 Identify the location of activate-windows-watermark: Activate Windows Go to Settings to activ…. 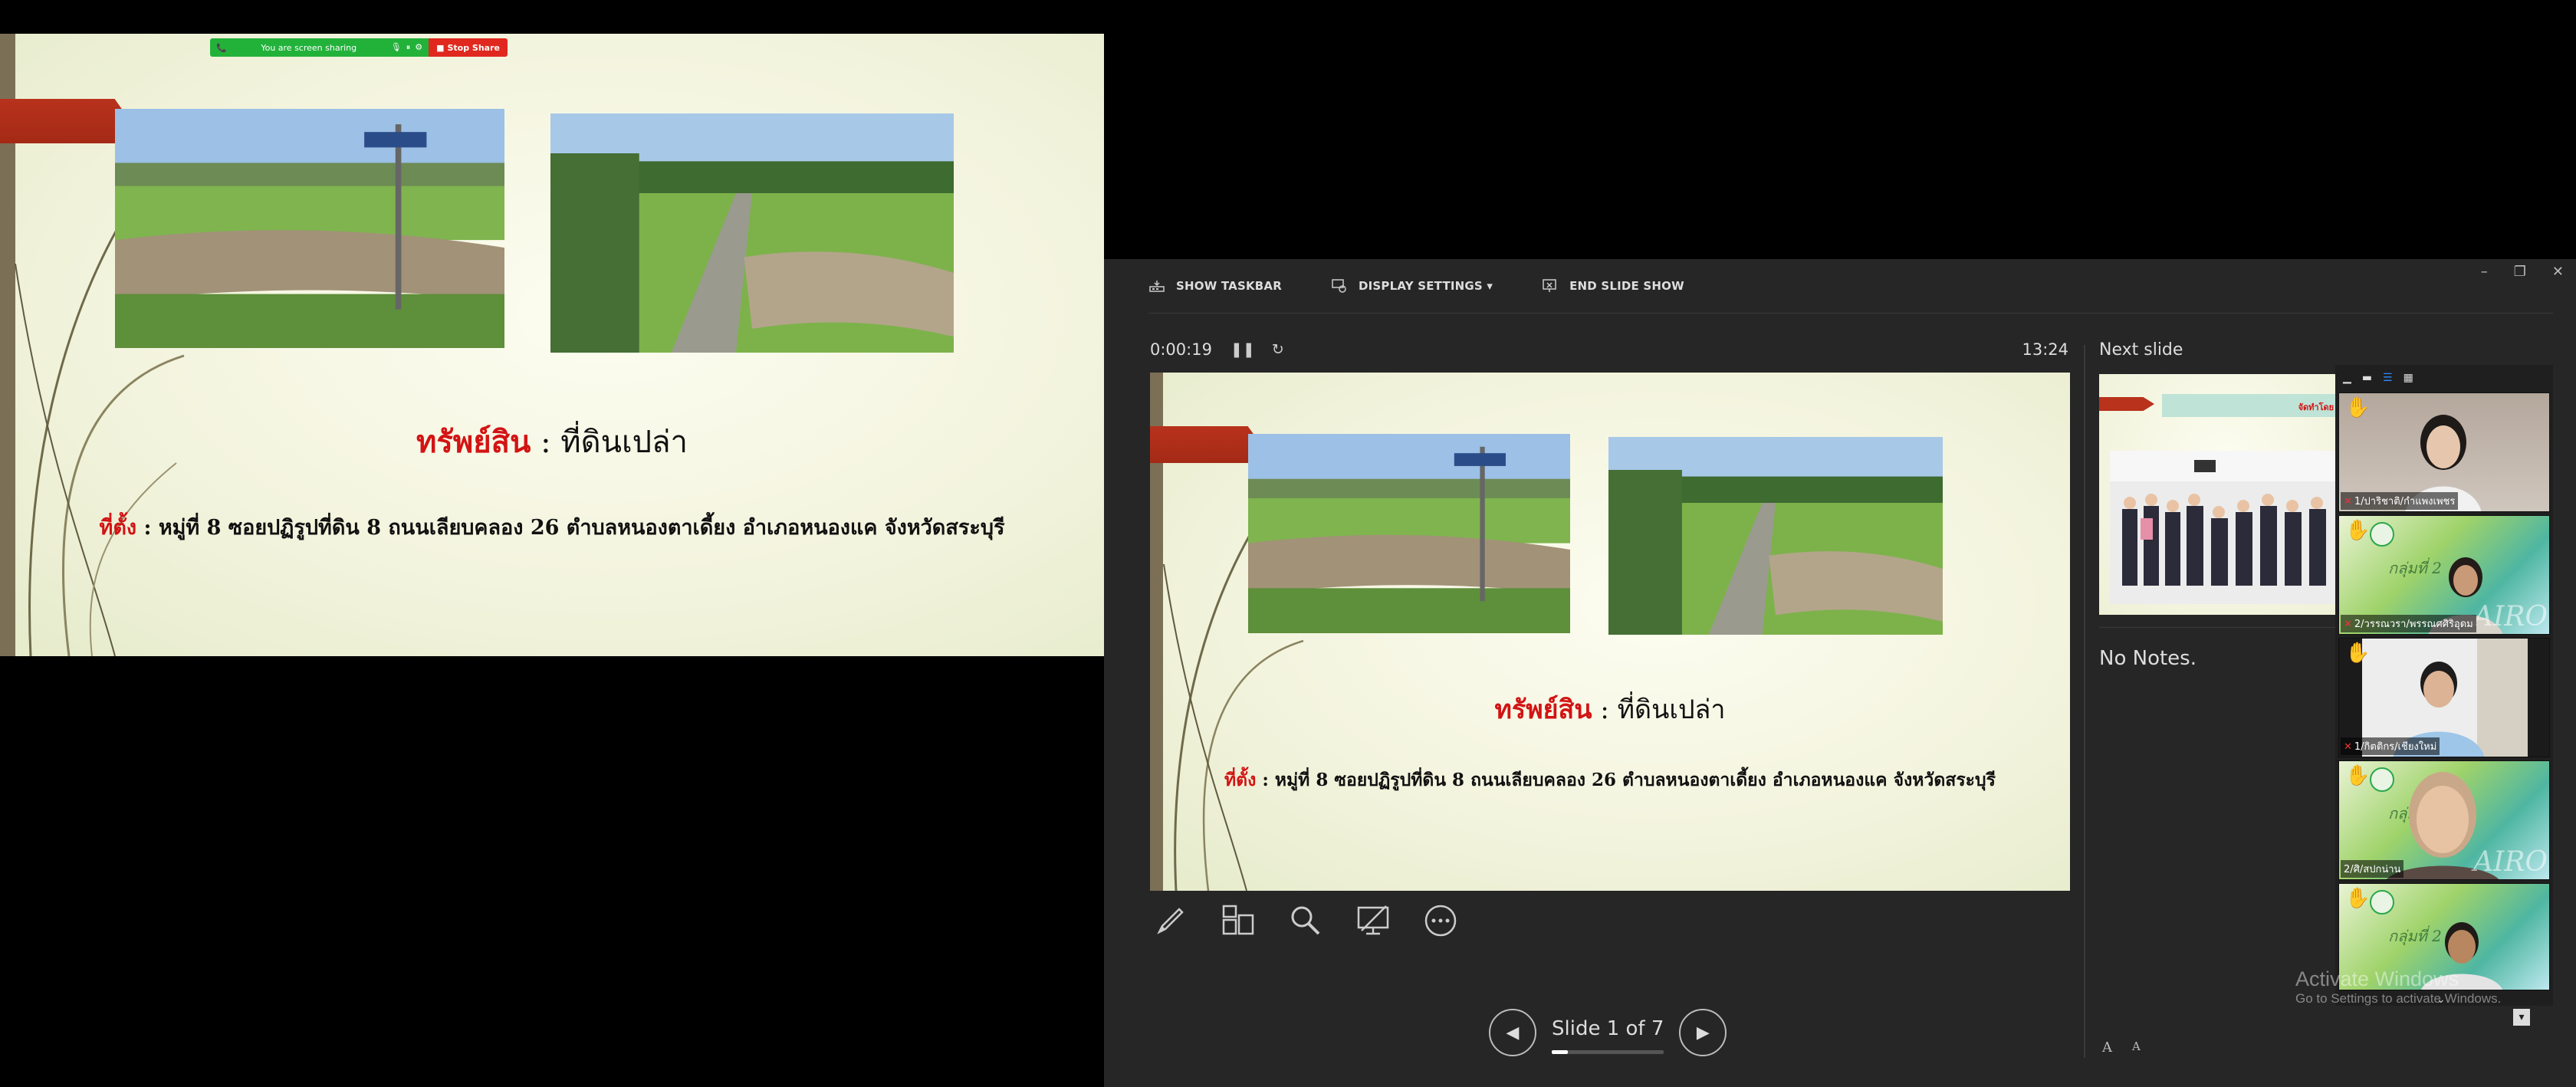
(2398, 987).